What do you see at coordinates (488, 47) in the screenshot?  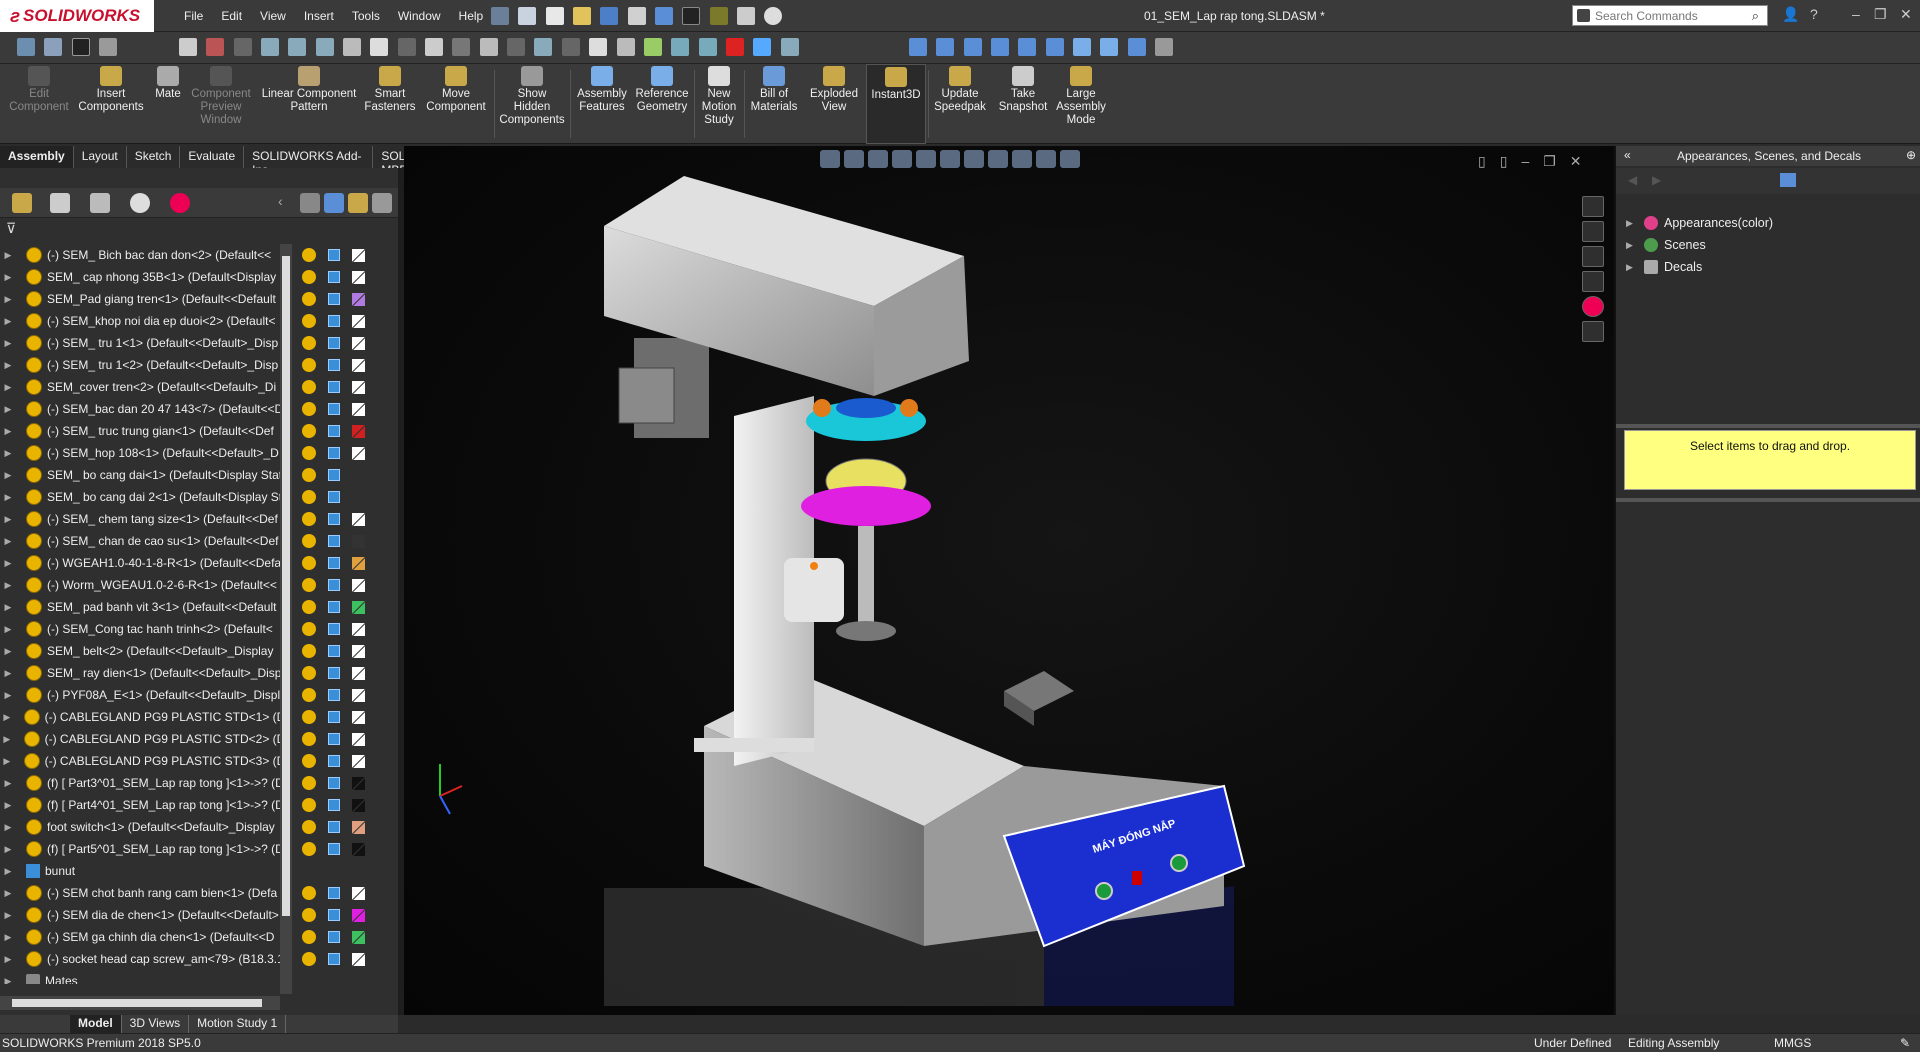 I see `sum-icon` at bounding box center [488, 47].